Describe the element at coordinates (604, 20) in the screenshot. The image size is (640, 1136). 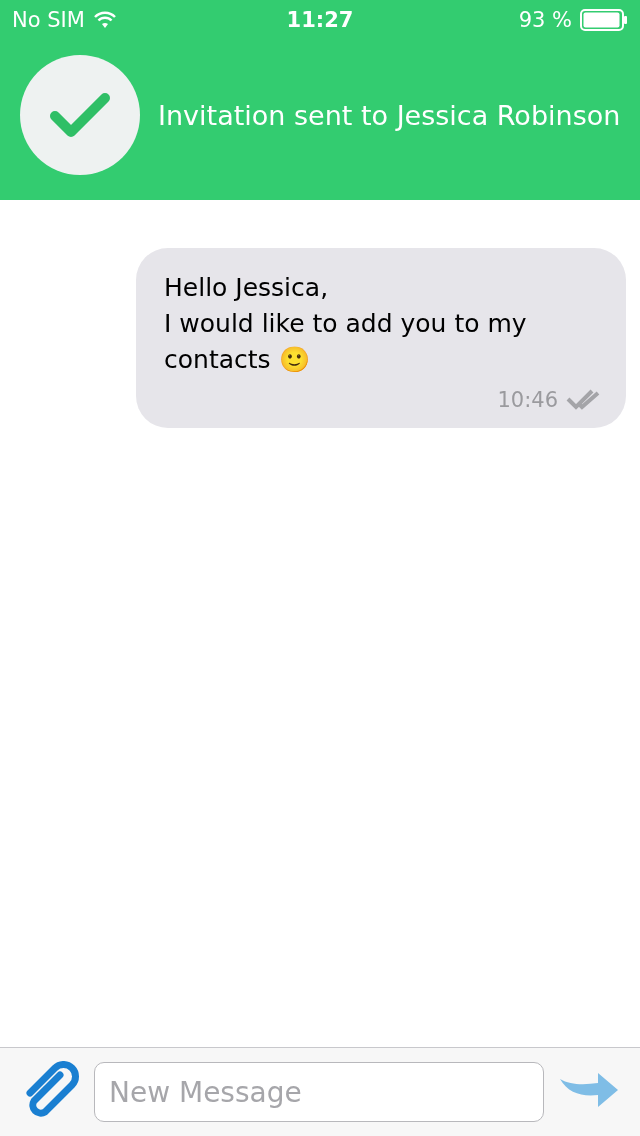
I see `battery-icon` at that location.